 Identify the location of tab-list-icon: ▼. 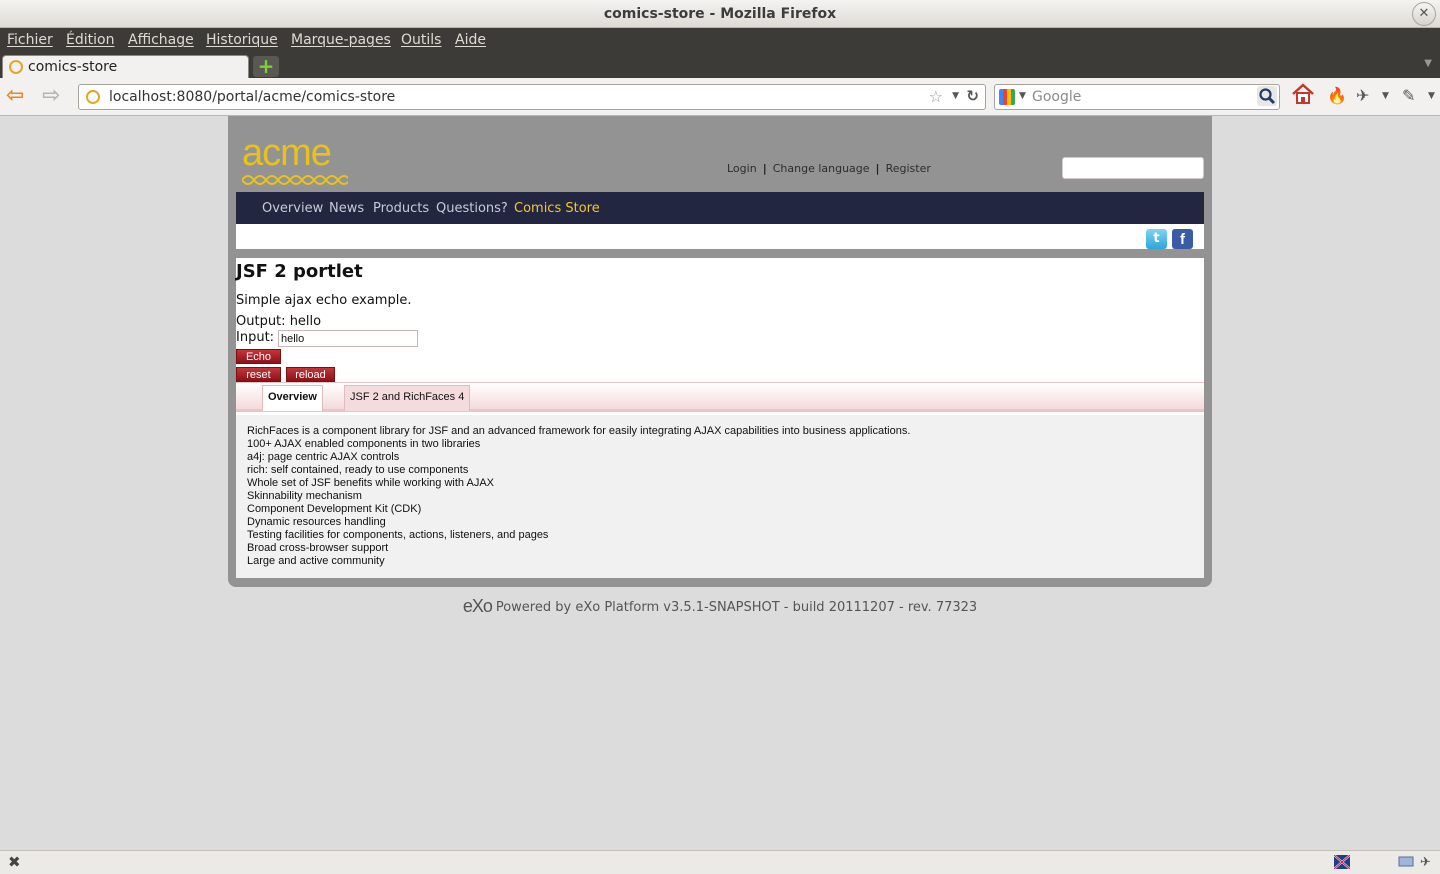
(1428, 63).